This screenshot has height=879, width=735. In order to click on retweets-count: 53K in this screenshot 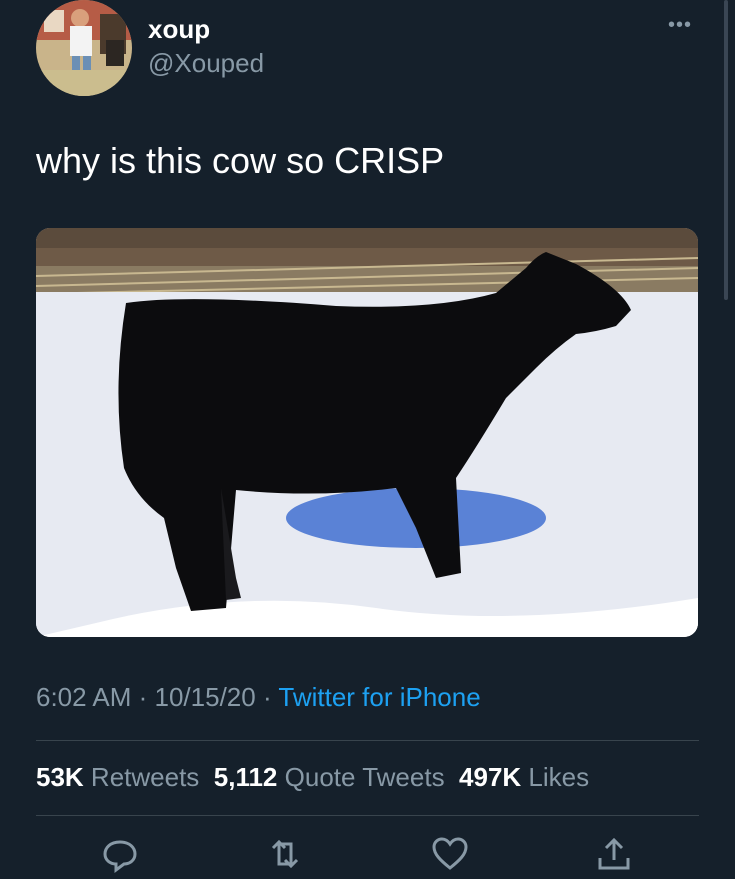, I will do `click(60, 777)`.